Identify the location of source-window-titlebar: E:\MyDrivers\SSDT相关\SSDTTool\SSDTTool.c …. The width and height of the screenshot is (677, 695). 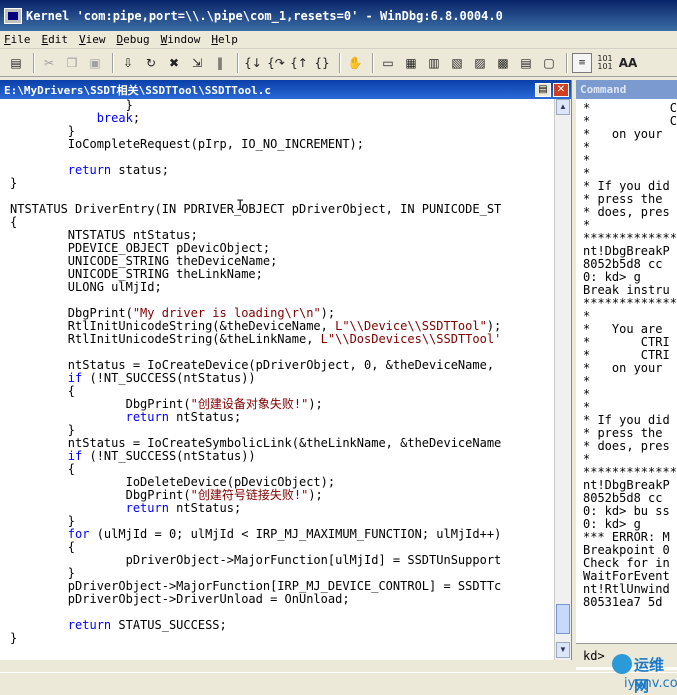
(285, 89).